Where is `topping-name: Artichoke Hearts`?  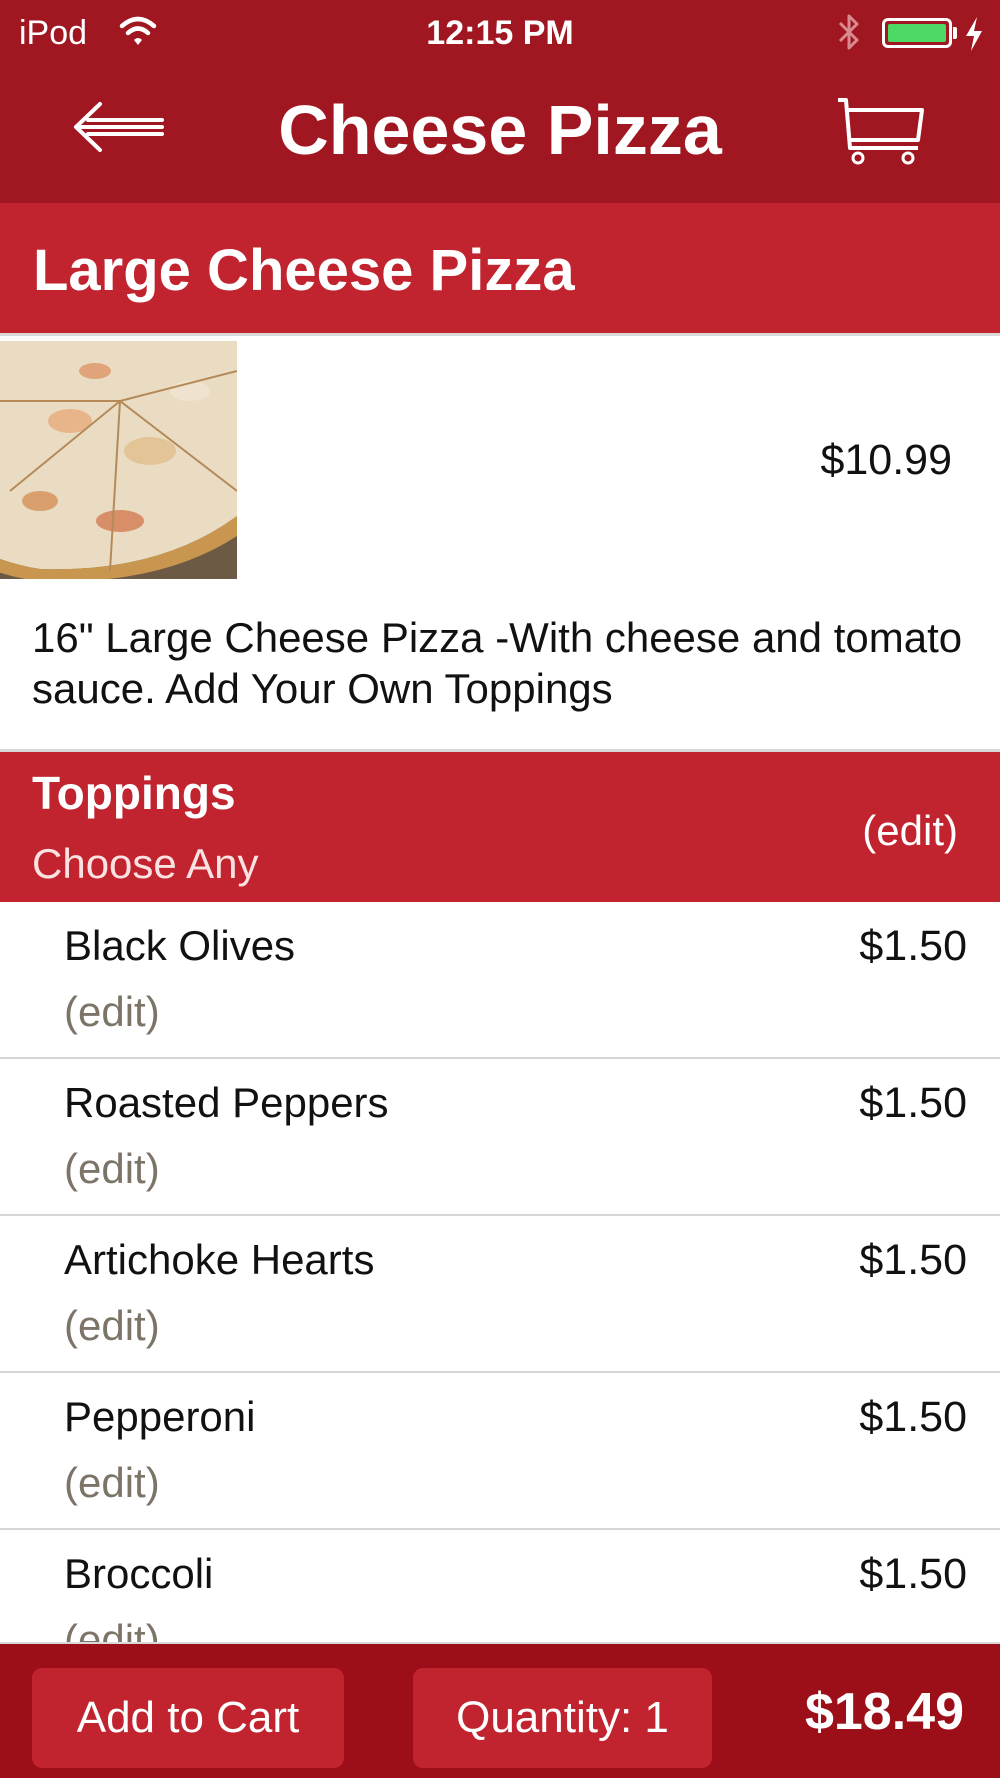
topping-name: Artichoke Hearts is located at coordinates (219, 1259).